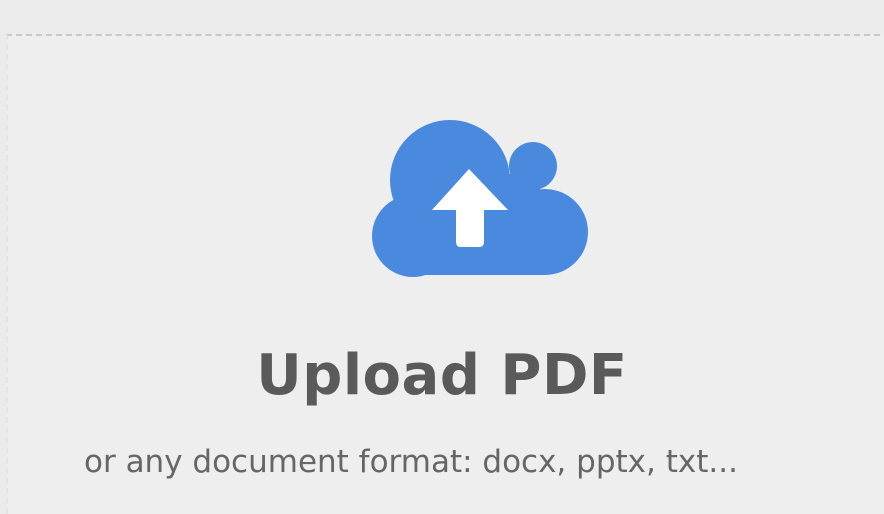  I want to click on cloud-upload-icon, so click(480, 197).